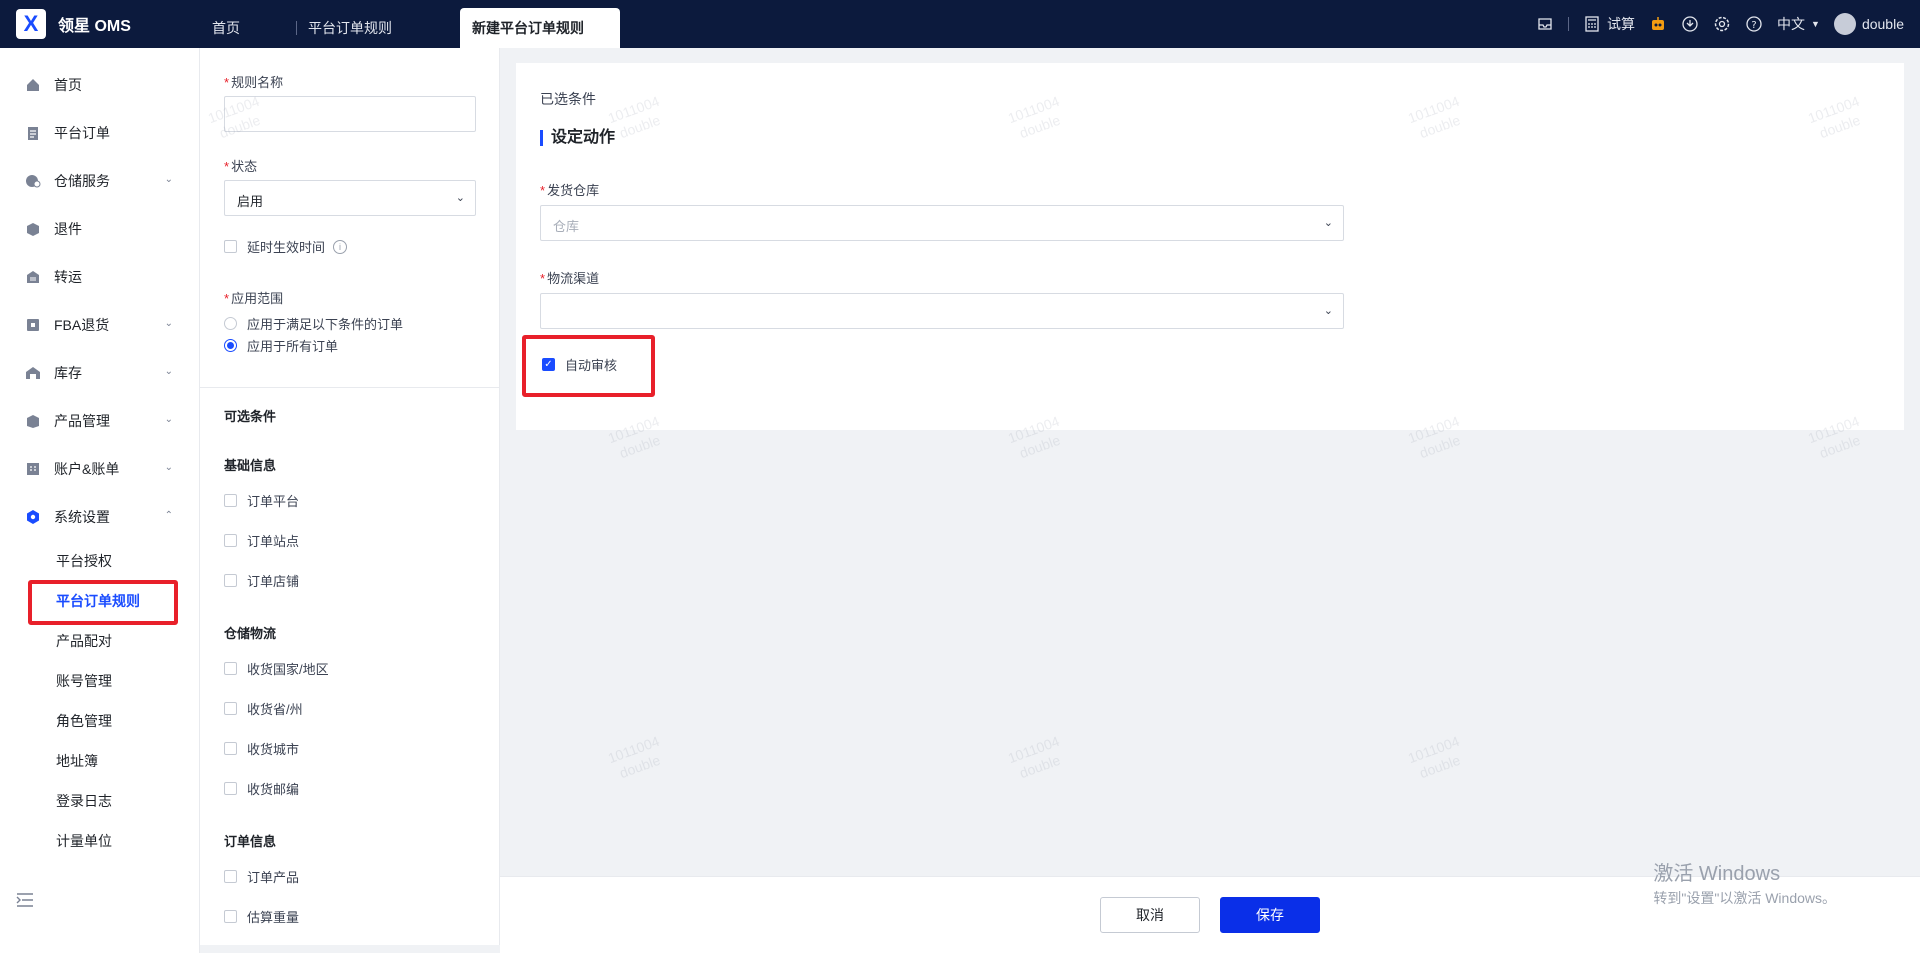 This screenshot has width=1920, height=953. What do you see at coordinates (288, 669) in the screenshot?
I see `condition-label: 收货国家/地区` at bounding box center [288, 669].